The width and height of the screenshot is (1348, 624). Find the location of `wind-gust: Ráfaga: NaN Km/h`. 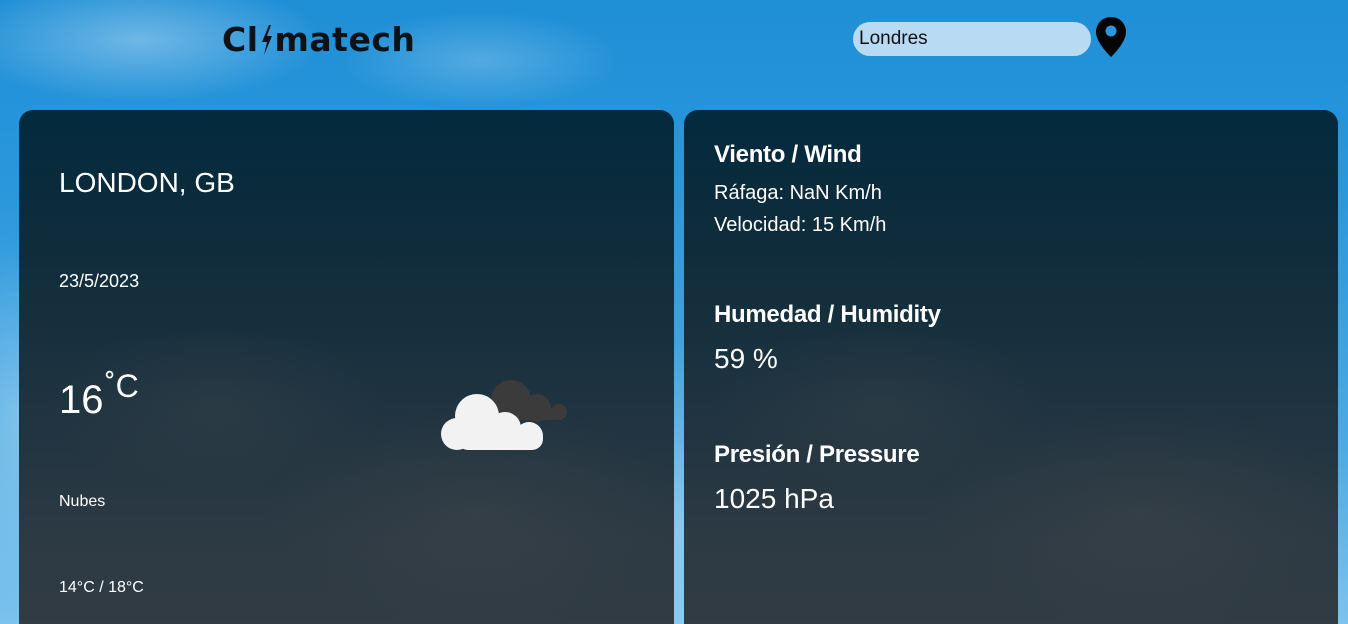

wind-gust: Ráfaga: NaN Km/h is located at coordinates (798, 193).